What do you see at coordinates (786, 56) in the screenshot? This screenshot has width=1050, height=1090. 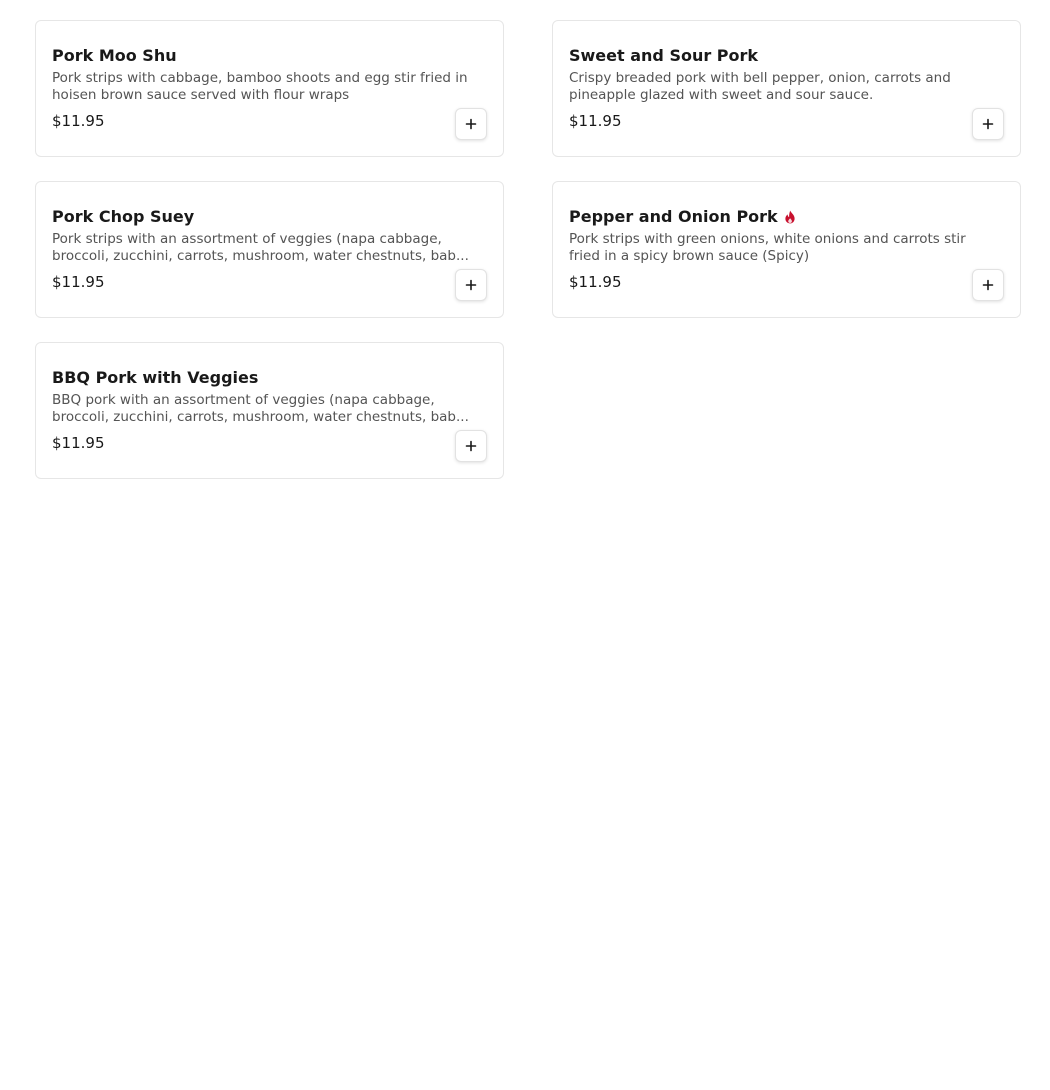 I see `menu-item-title: Sweet and Sour Pork` at bounding box center [786, 56].